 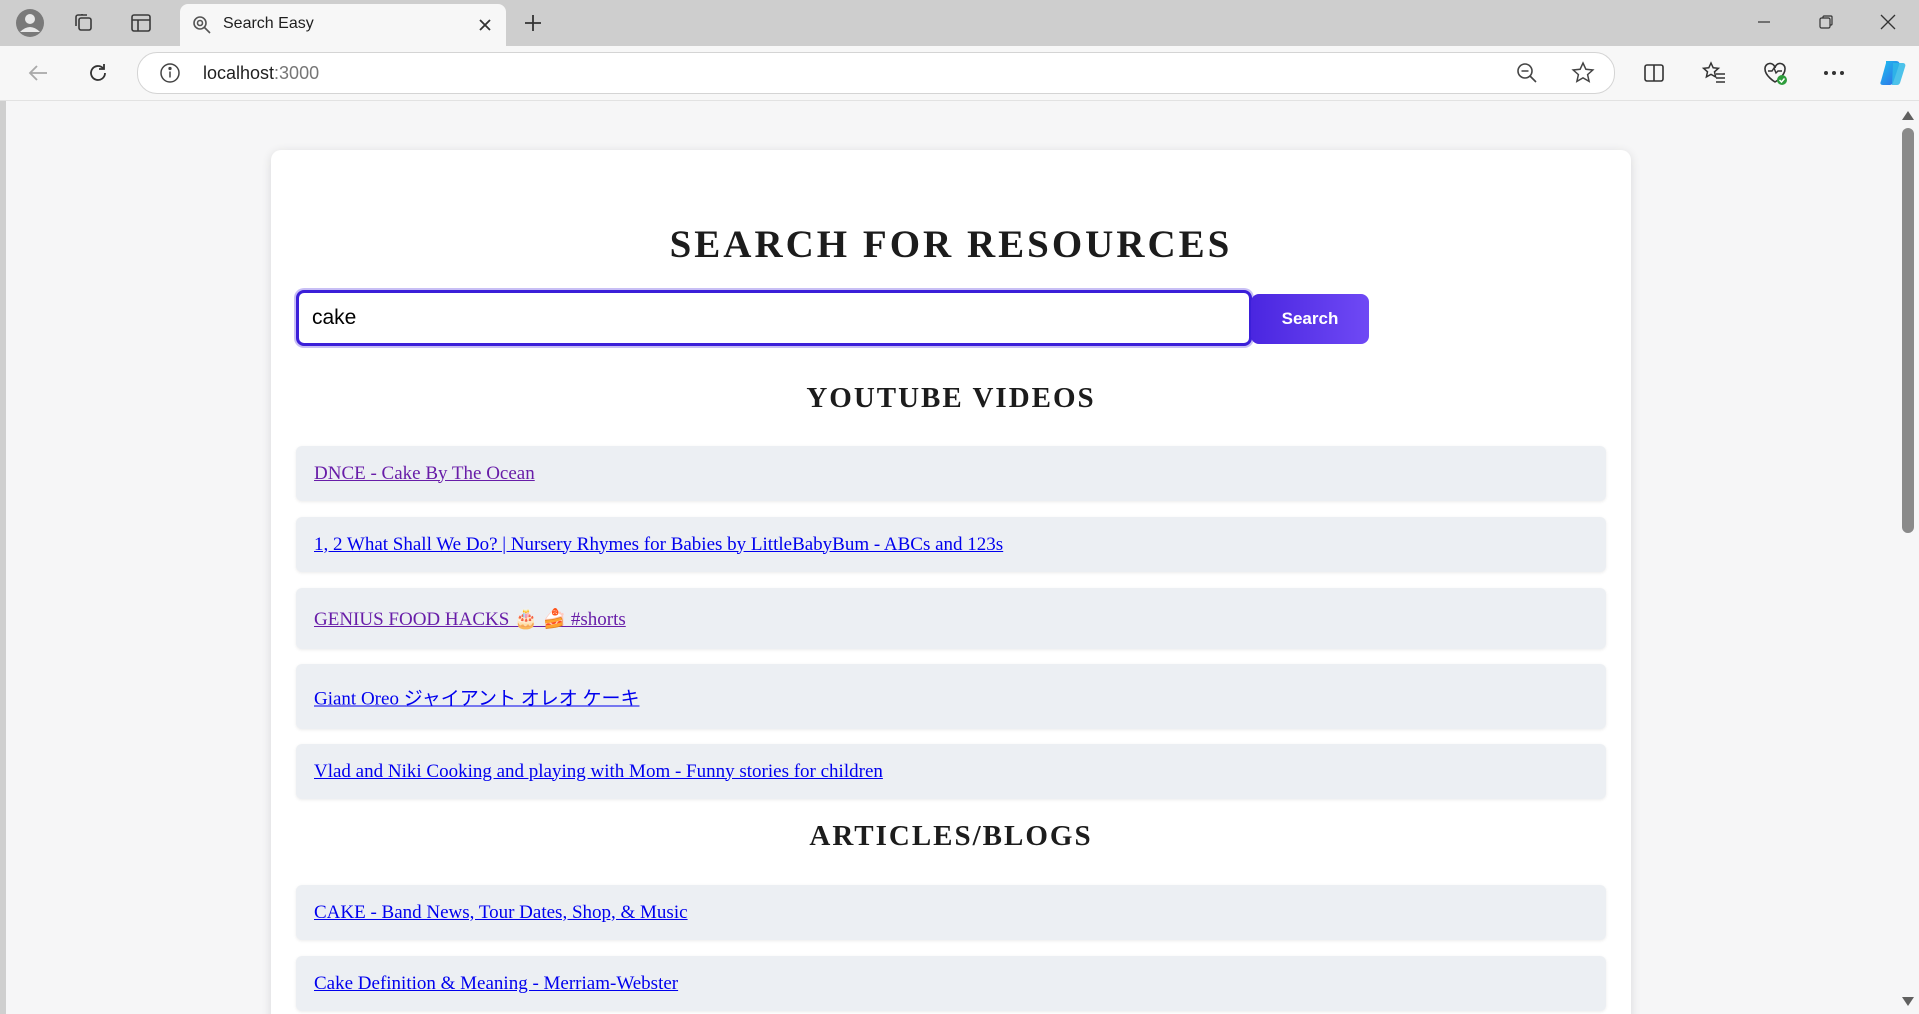 What do you see at coordinates (1714, 73) in the screenshot?
I see `favorites-icon` at bounding box center [1714, 73].